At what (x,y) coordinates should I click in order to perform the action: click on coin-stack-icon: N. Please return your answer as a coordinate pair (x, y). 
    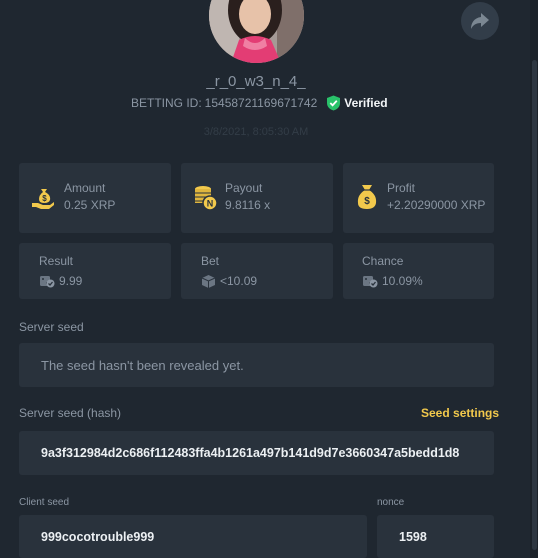
    Looking at the image, I should click on (206, 200).